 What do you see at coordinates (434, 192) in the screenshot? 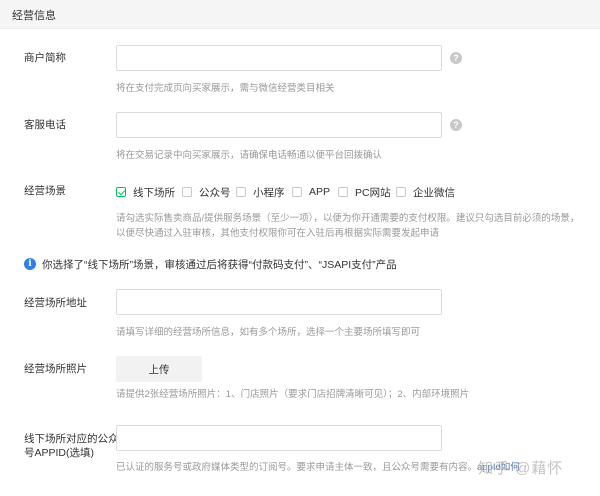
I see `scene-option-label: 企业微信` at bounding box center [434, 192].